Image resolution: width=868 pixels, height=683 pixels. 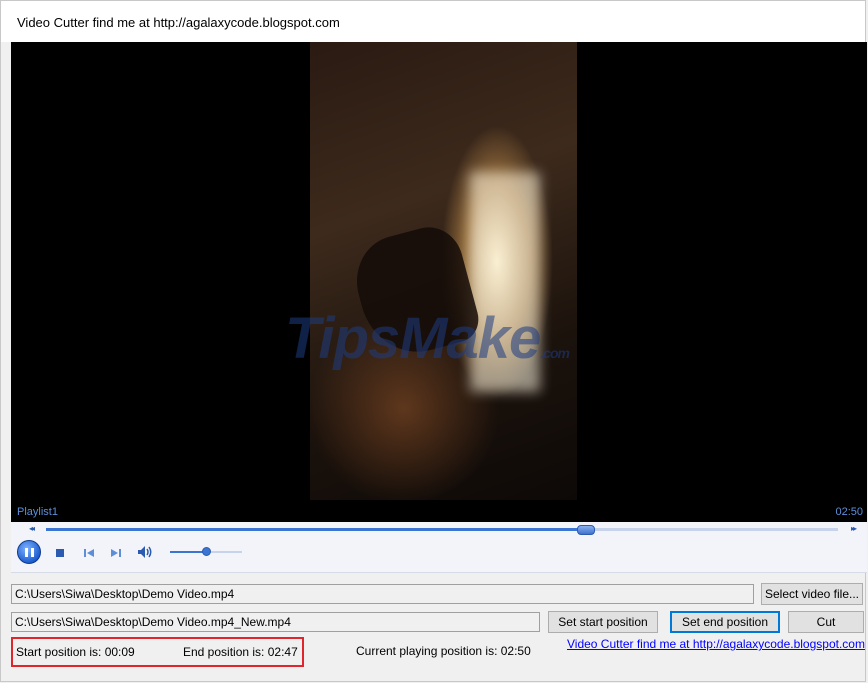 I want to click on previous-icon, so click(x=89, y=553).